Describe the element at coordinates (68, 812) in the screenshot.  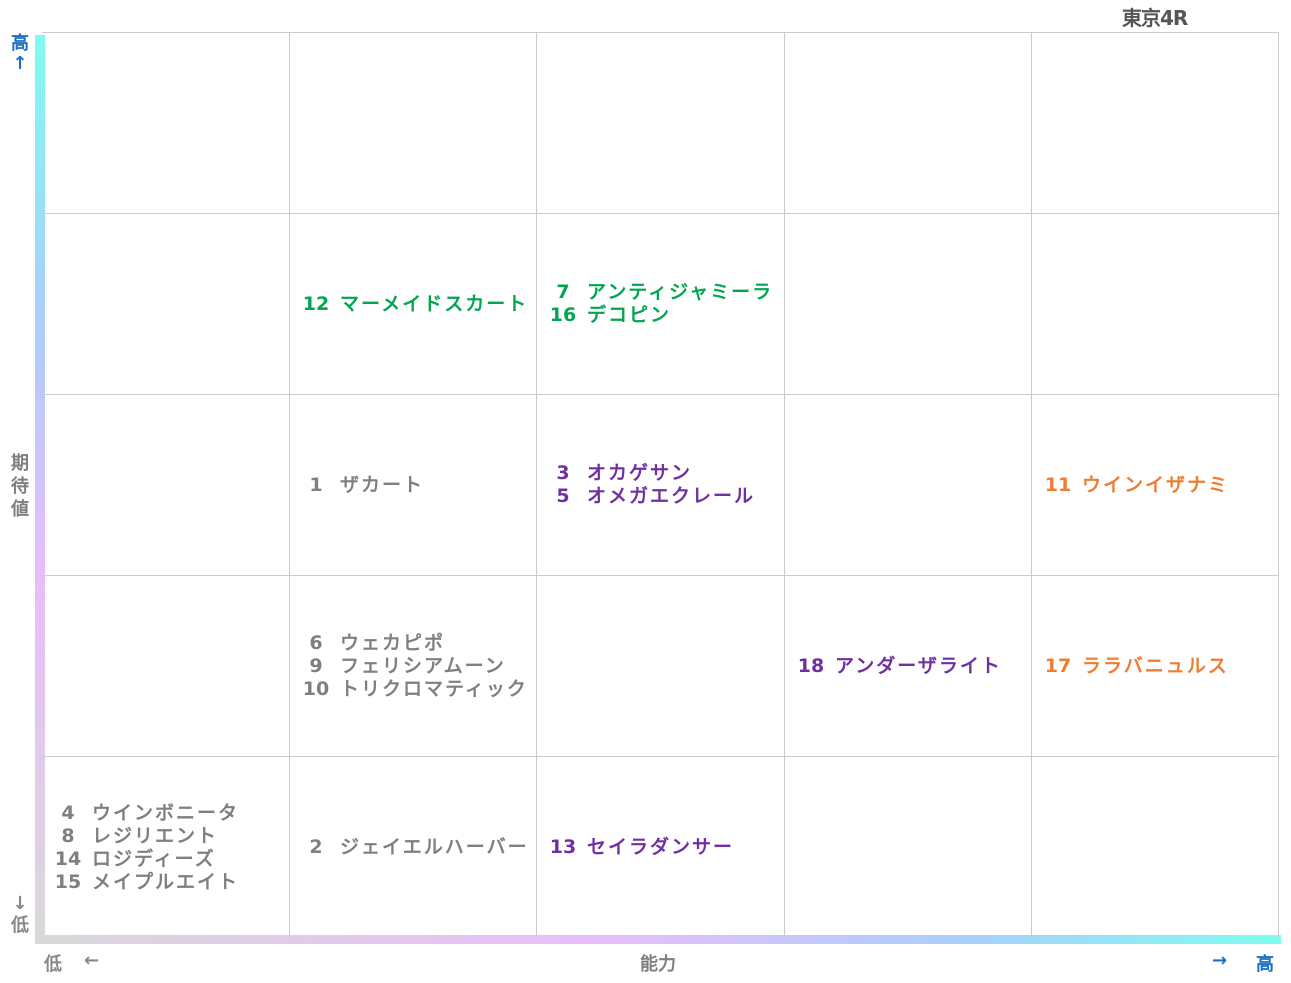
I see `horse-number: 4` at that location.